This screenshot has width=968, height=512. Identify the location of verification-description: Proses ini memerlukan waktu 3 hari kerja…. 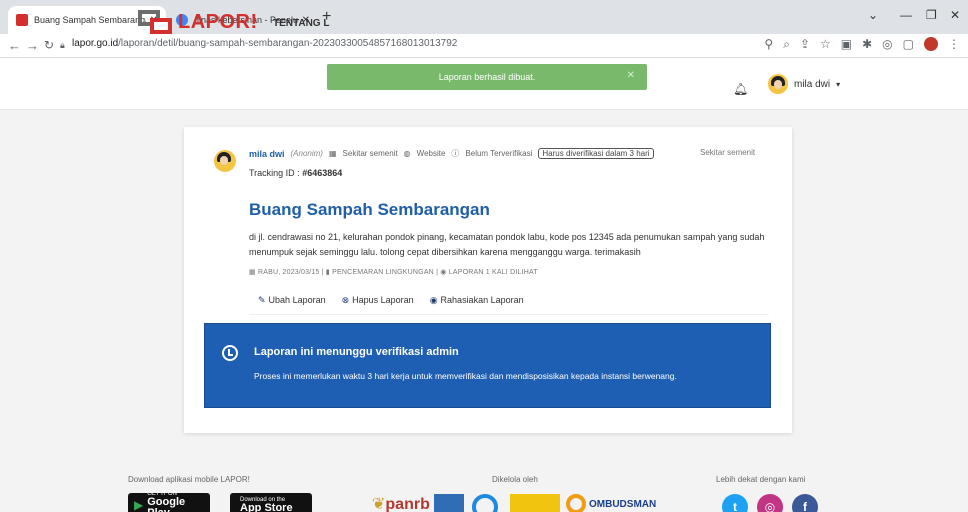
(465, 376).